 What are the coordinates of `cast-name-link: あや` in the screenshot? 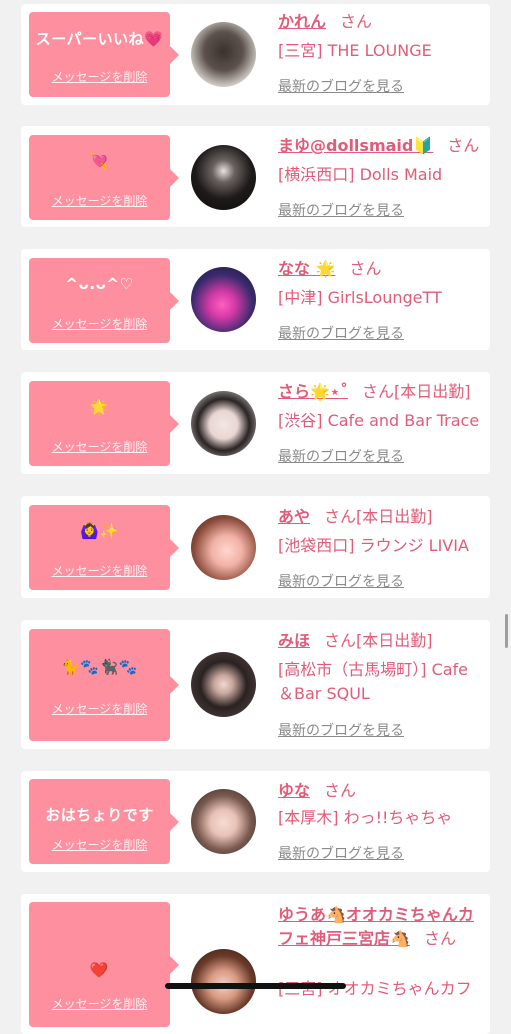 It's located at (294, 516).